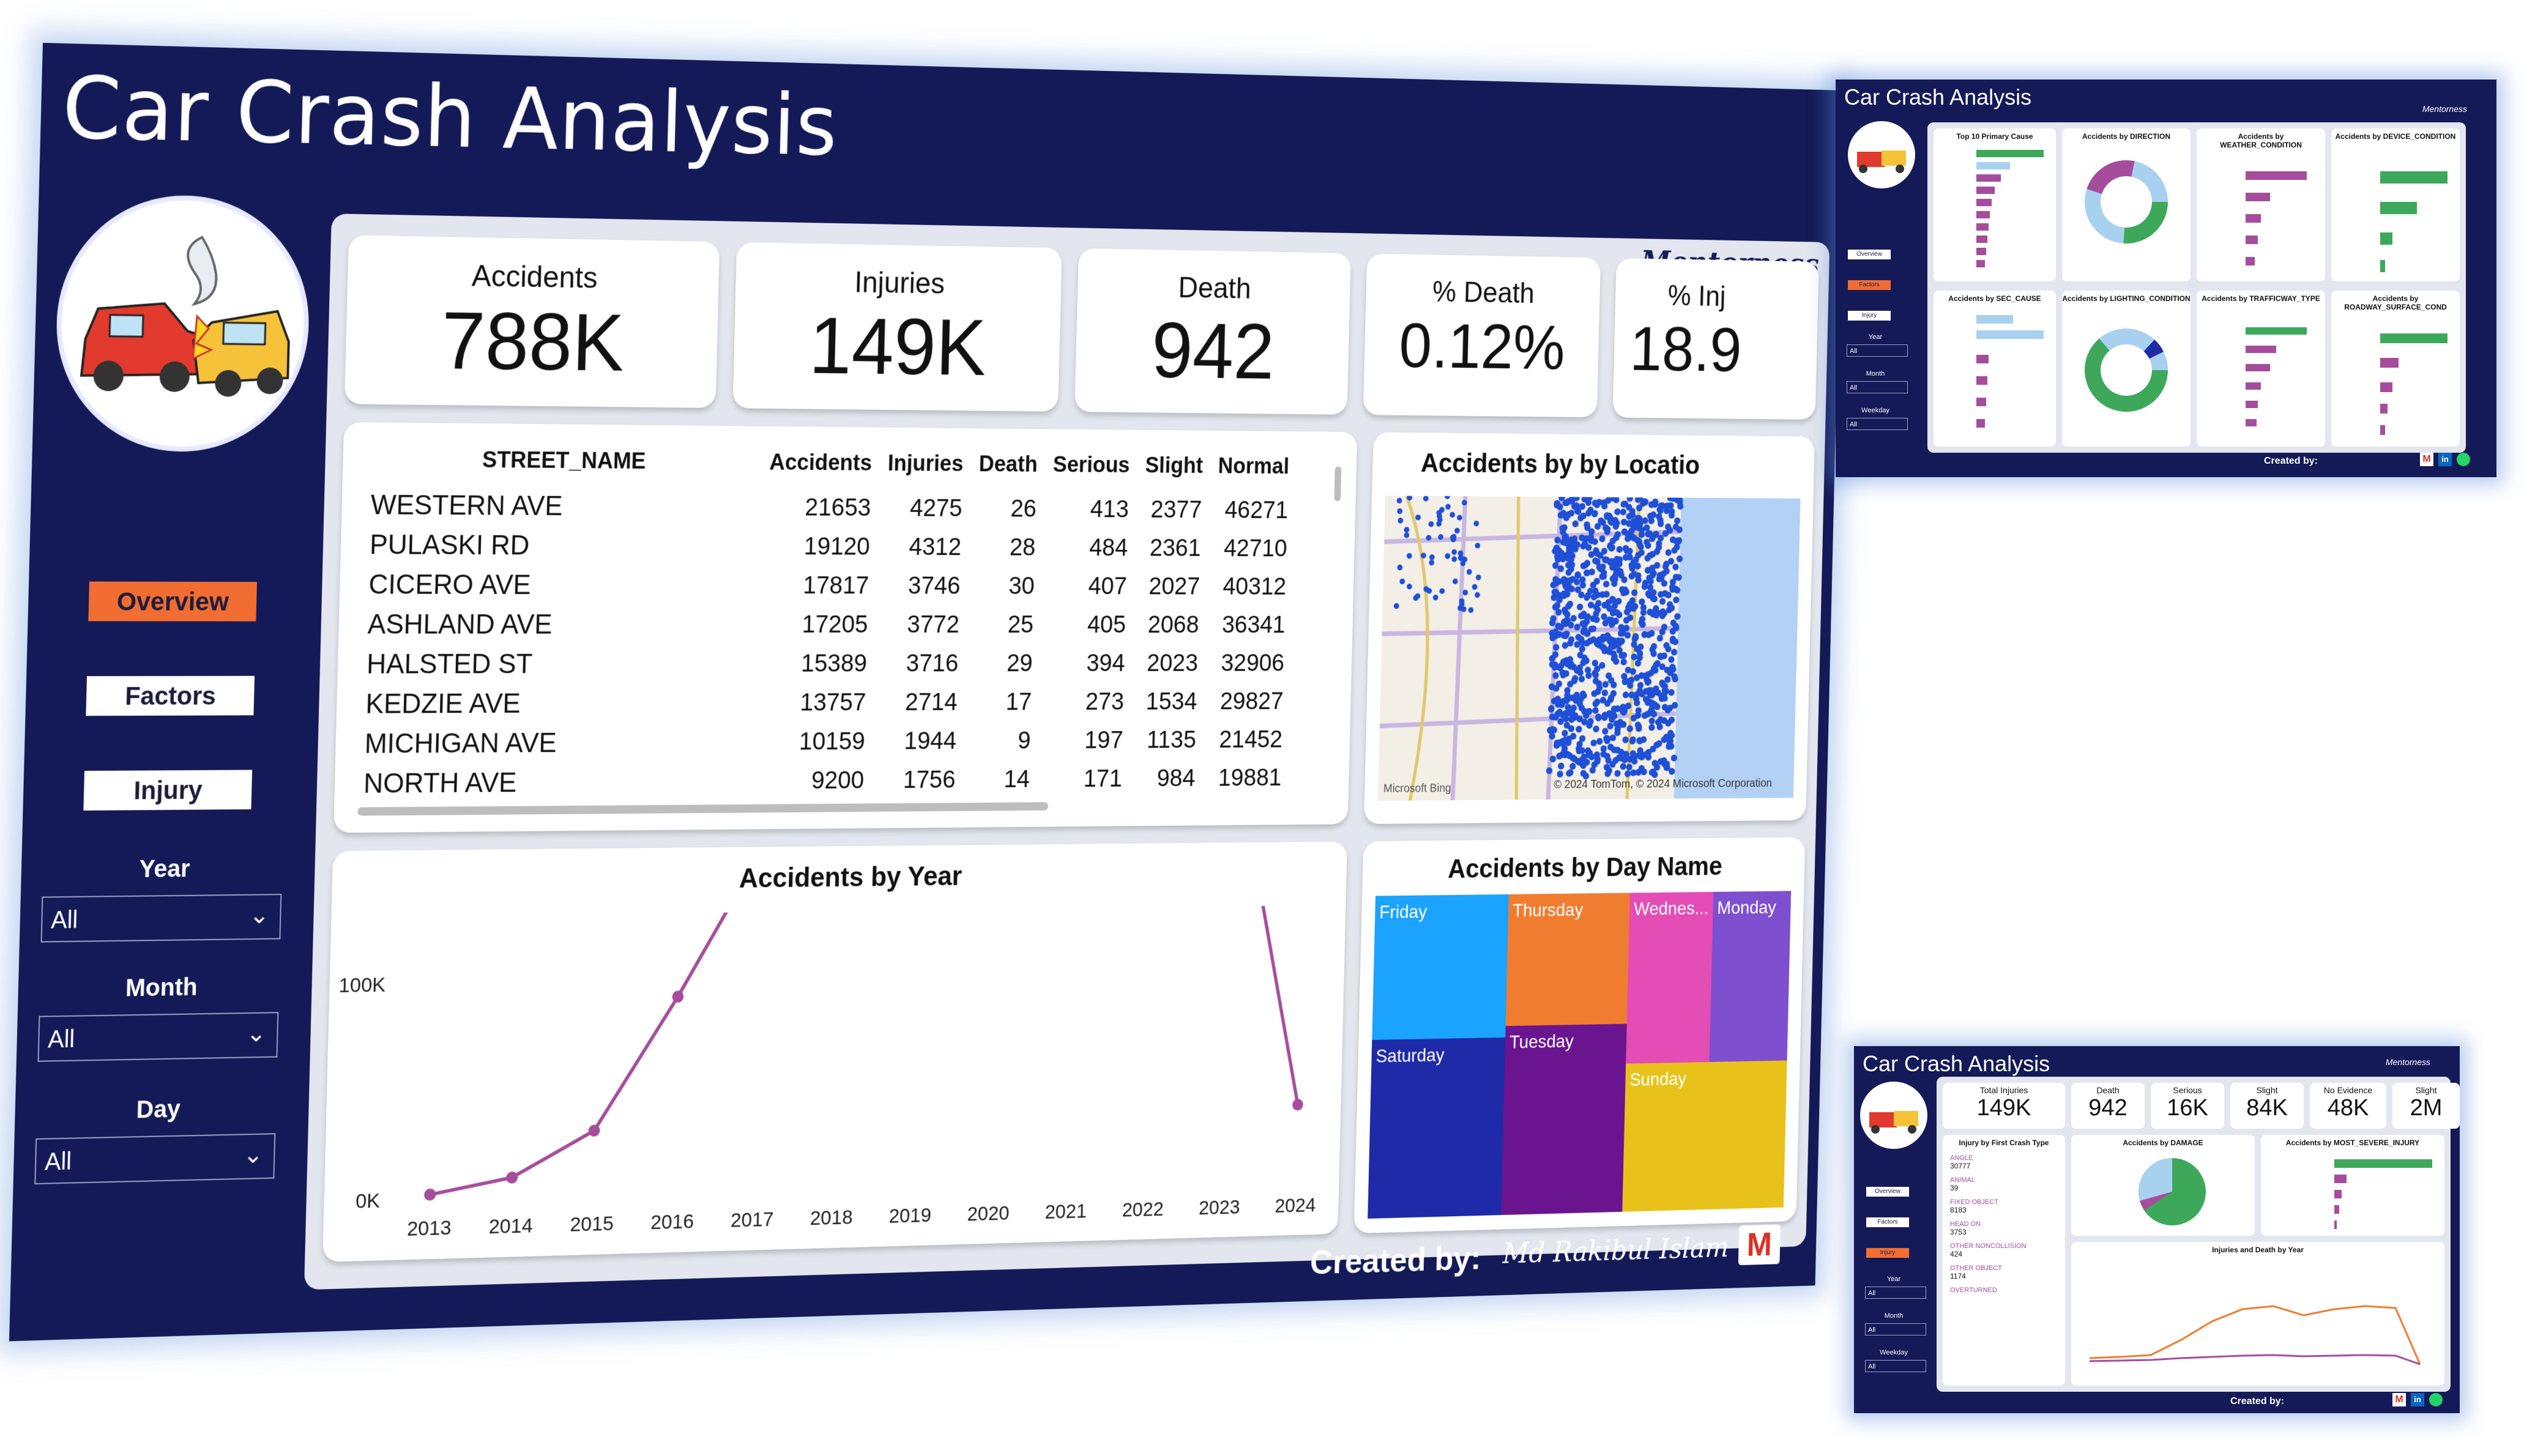 The width and height of the screenshot is (2535, 1456). I want to click on mini-line-chart, so click(2258, 1321).